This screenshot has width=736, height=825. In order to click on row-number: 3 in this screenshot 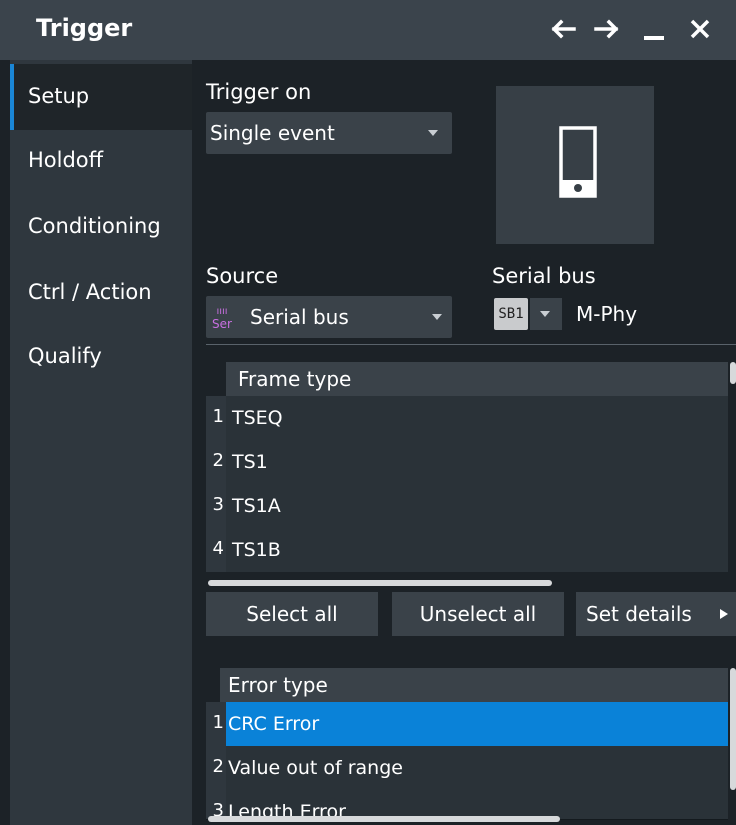, I will do `click(218, 504)`.